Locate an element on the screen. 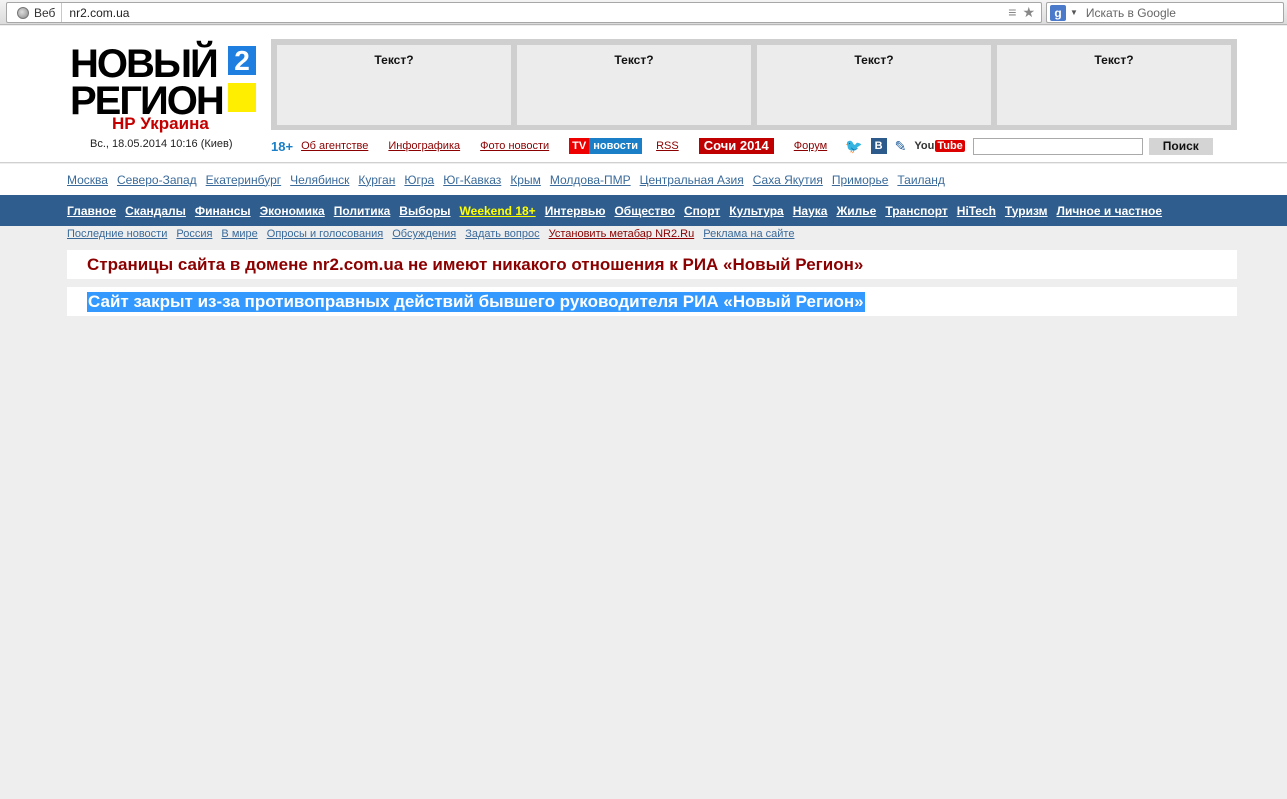 The height and width of the screenshot is (799, 1287). site-logo: НОВЫЙ РЕГИОН 2 is located at coordinates (165, 82).